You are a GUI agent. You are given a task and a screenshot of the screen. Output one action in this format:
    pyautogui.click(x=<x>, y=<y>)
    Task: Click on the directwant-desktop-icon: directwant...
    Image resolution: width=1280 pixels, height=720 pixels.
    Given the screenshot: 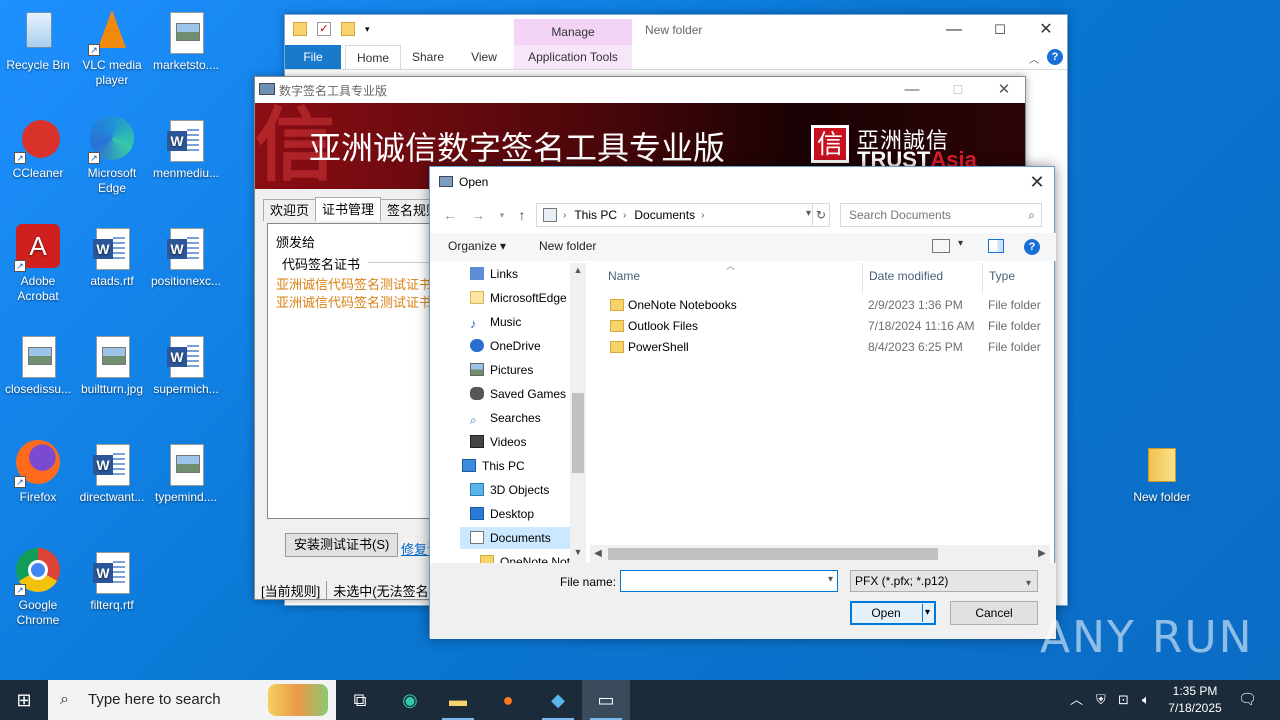 What is the action you would take?
    pyautogui.click(x=112, y=472)
    